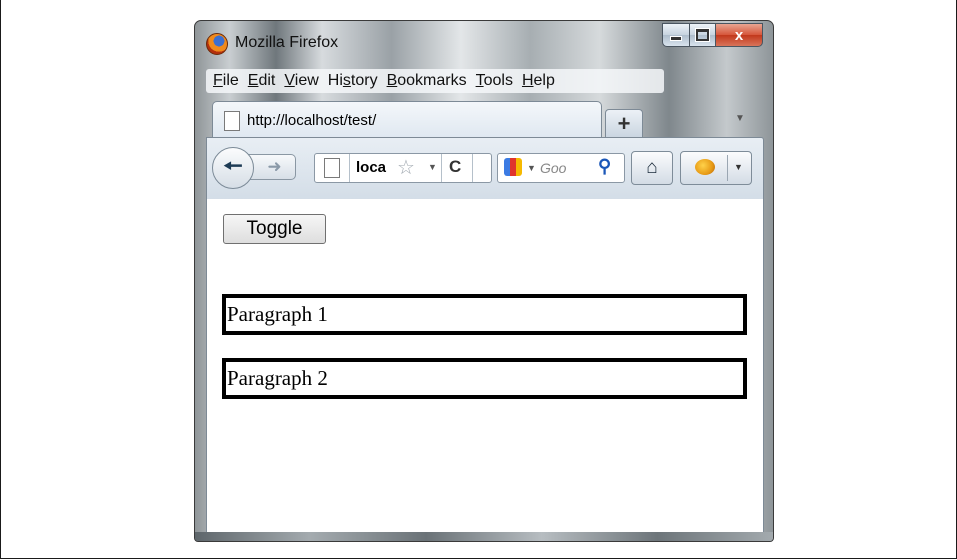  I want to click on menu-edit: Edit, so click(262, 81).